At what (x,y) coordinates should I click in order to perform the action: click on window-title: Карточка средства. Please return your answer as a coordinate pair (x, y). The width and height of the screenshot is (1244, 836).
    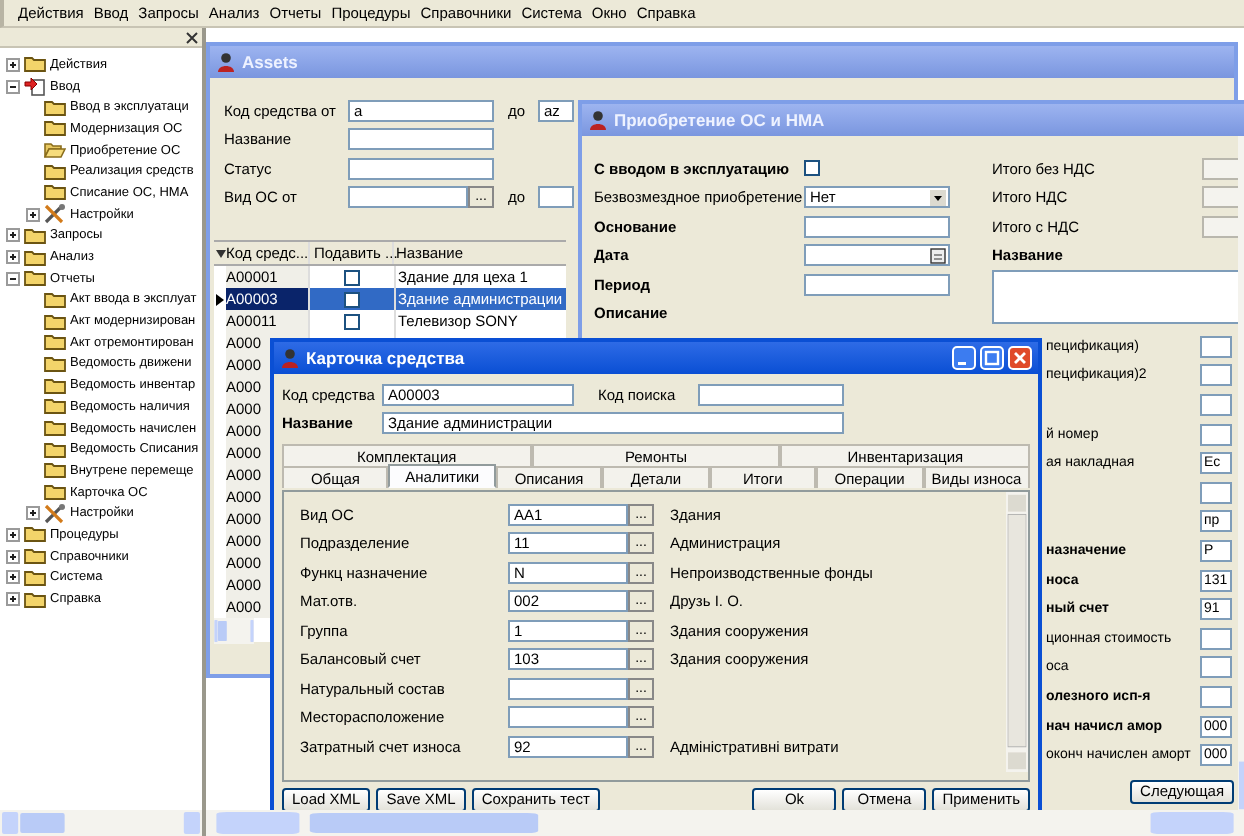
    Looking at the image, I should click on (385, 358).